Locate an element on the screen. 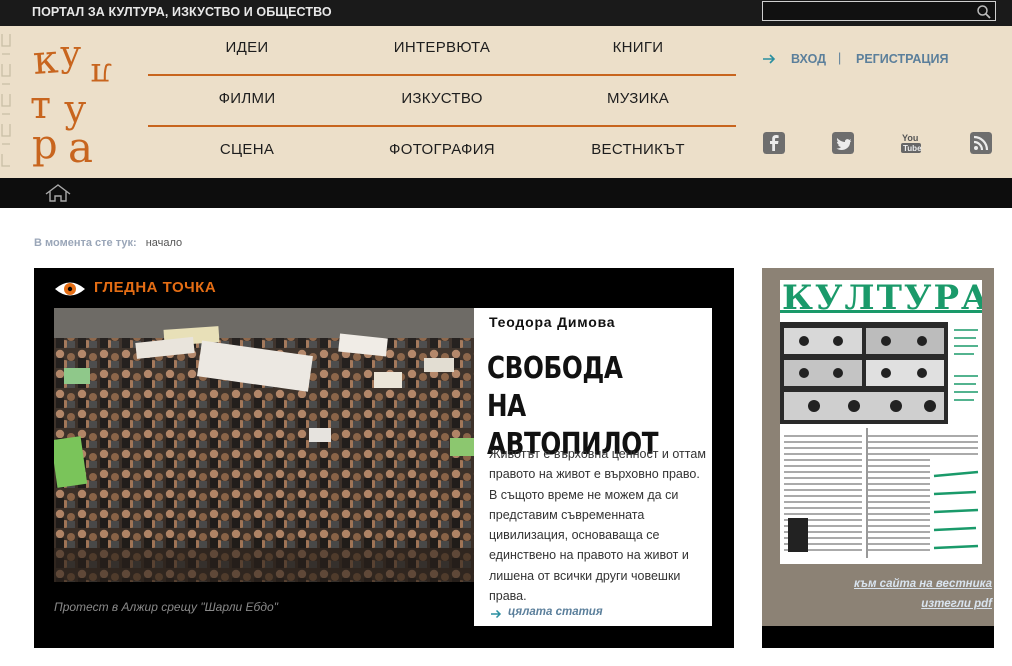  nav-item-books: КНИГИ is located at coordinates (638, 47).